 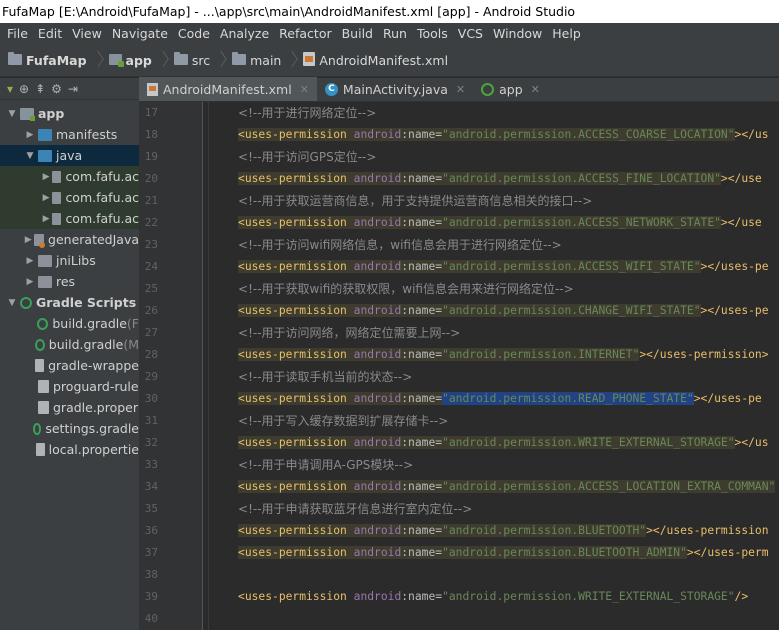 What do you see at coordinates (422, 486) in the screenshot?
I see `xml-attribute: :name=` at bounding box center [422, 486].